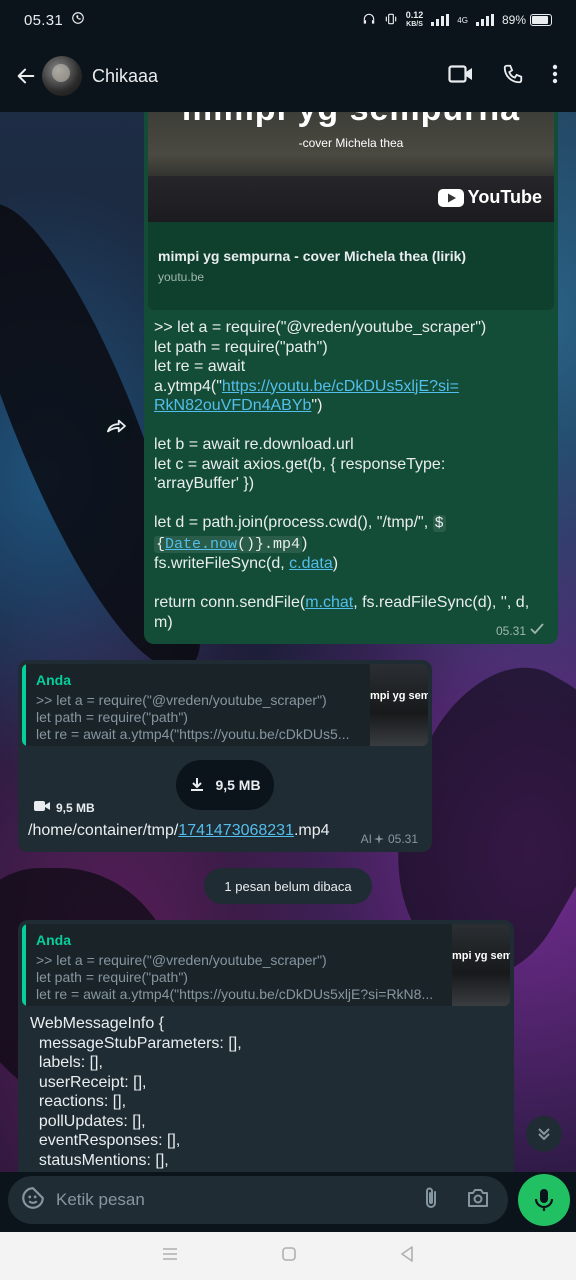 Image resolution: width=576 pixels, height=1280 pixels. What do you see at coordinates (399, 696) in the screenshot?
I see `quoted-thumbnail-text: mpi yg sempu` at bounding box center [399, 696].